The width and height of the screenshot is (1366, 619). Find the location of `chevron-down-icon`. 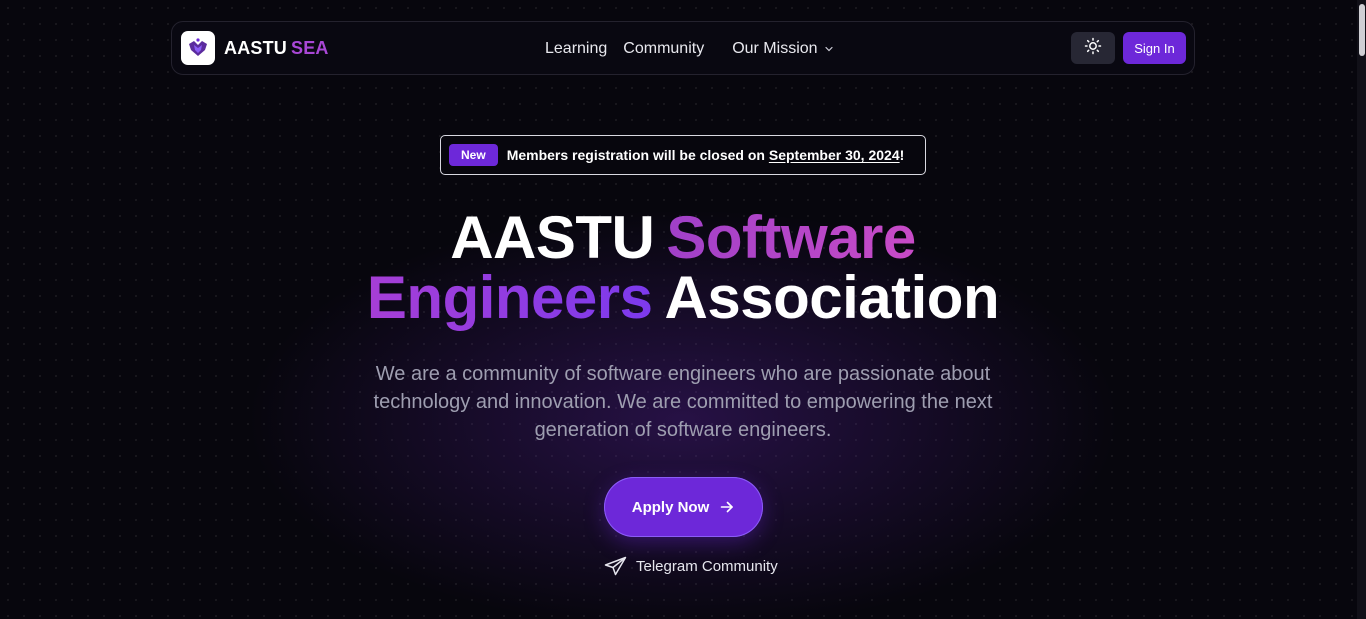

chevron-down-icon is located at coordinates (829, 49).